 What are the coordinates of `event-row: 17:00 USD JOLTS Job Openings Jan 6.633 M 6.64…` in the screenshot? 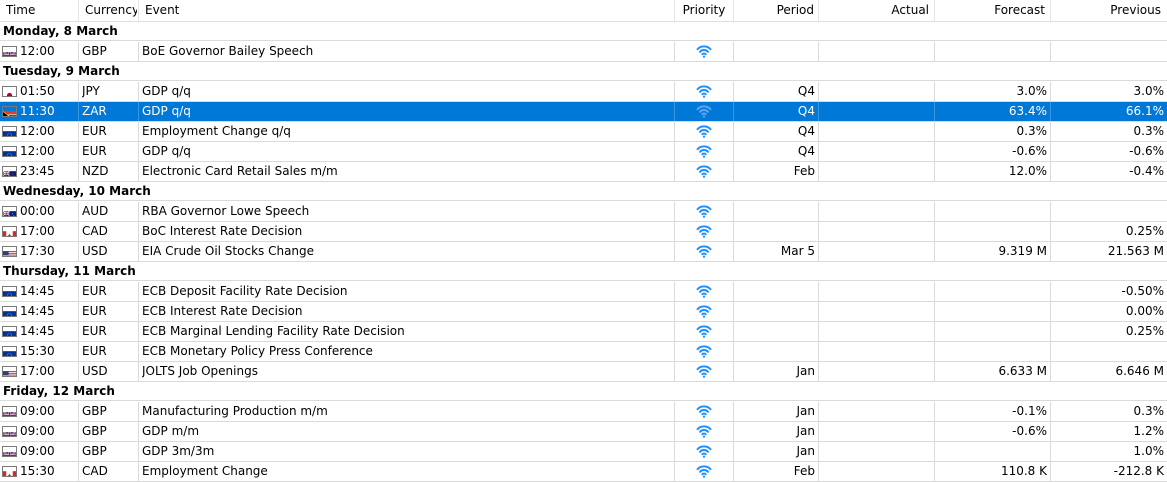 It's located at (583, 372).